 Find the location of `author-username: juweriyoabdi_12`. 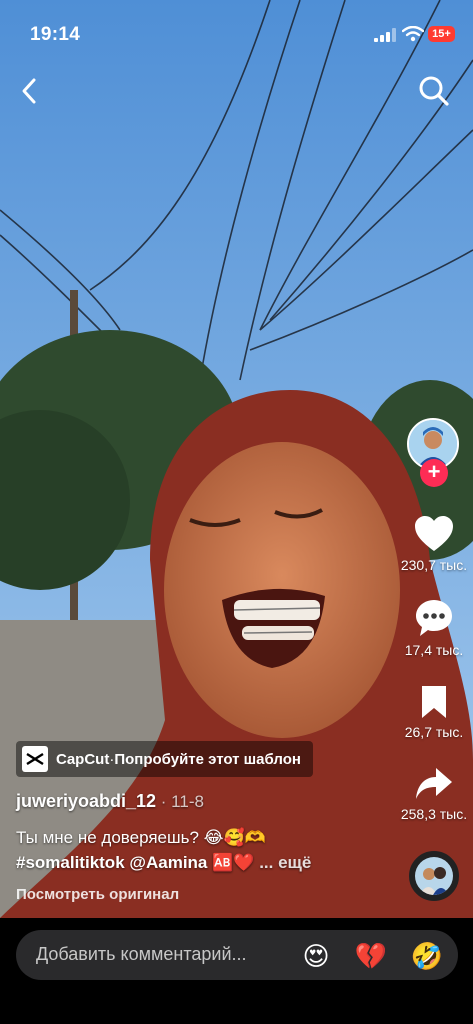

author-username: juweriyoabdi_12 is located at coordinates (86, 801).